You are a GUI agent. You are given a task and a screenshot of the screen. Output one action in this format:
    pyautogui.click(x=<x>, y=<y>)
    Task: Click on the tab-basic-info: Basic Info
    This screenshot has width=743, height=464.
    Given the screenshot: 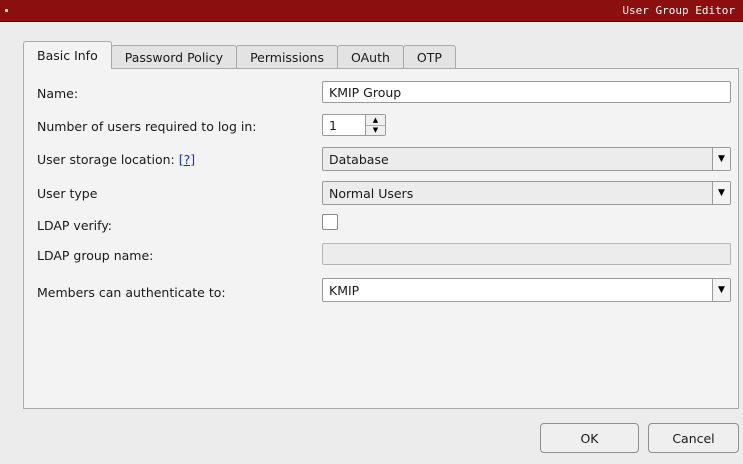 What is the action you would take?
    pyautogui.click(x=67, y=55)
    